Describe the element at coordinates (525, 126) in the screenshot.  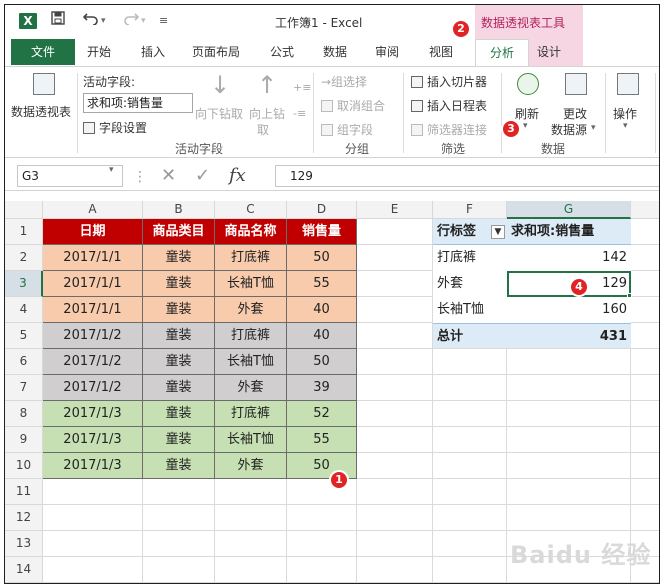
I see `refresh-dropdown-icon: ▾` at that location.